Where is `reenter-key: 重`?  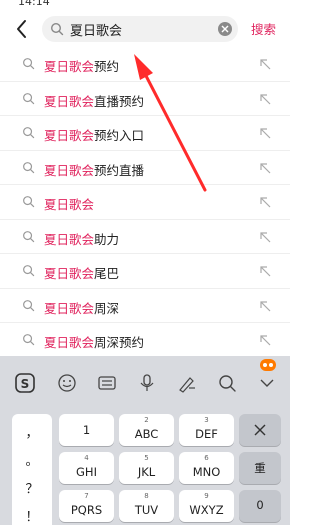
reenter-key: 重 is located at coordinates (260, 468).